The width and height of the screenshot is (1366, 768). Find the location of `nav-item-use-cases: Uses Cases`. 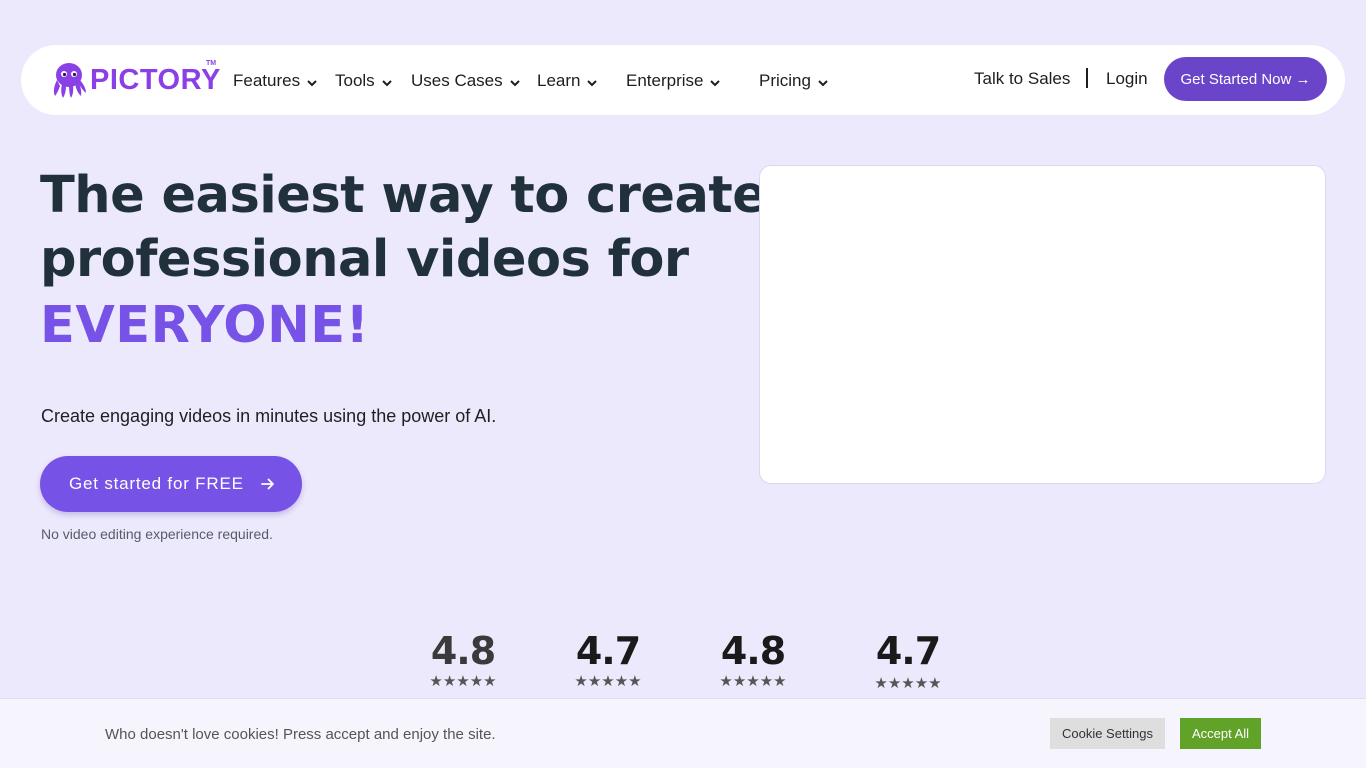

nav-item-use-cases: Uses Cases is located at coordinates (465, 81).